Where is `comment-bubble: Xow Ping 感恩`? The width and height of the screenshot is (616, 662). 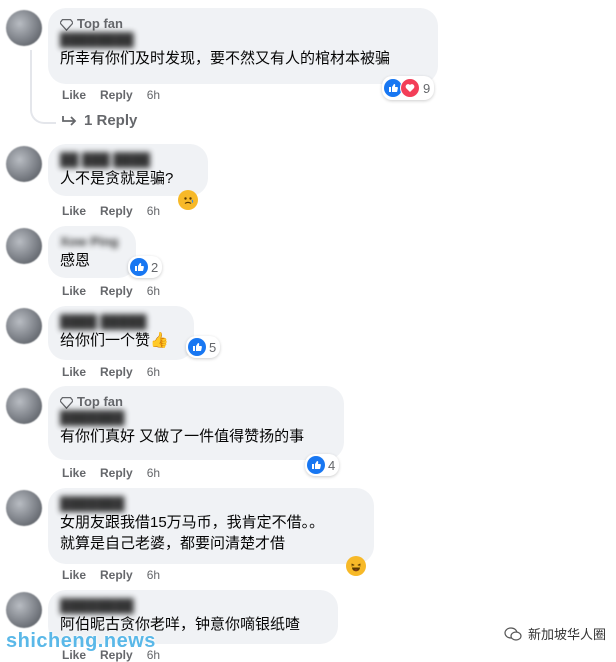 comment-bubble: Xow Ping 感恩 is located at coordinates (92, 252).